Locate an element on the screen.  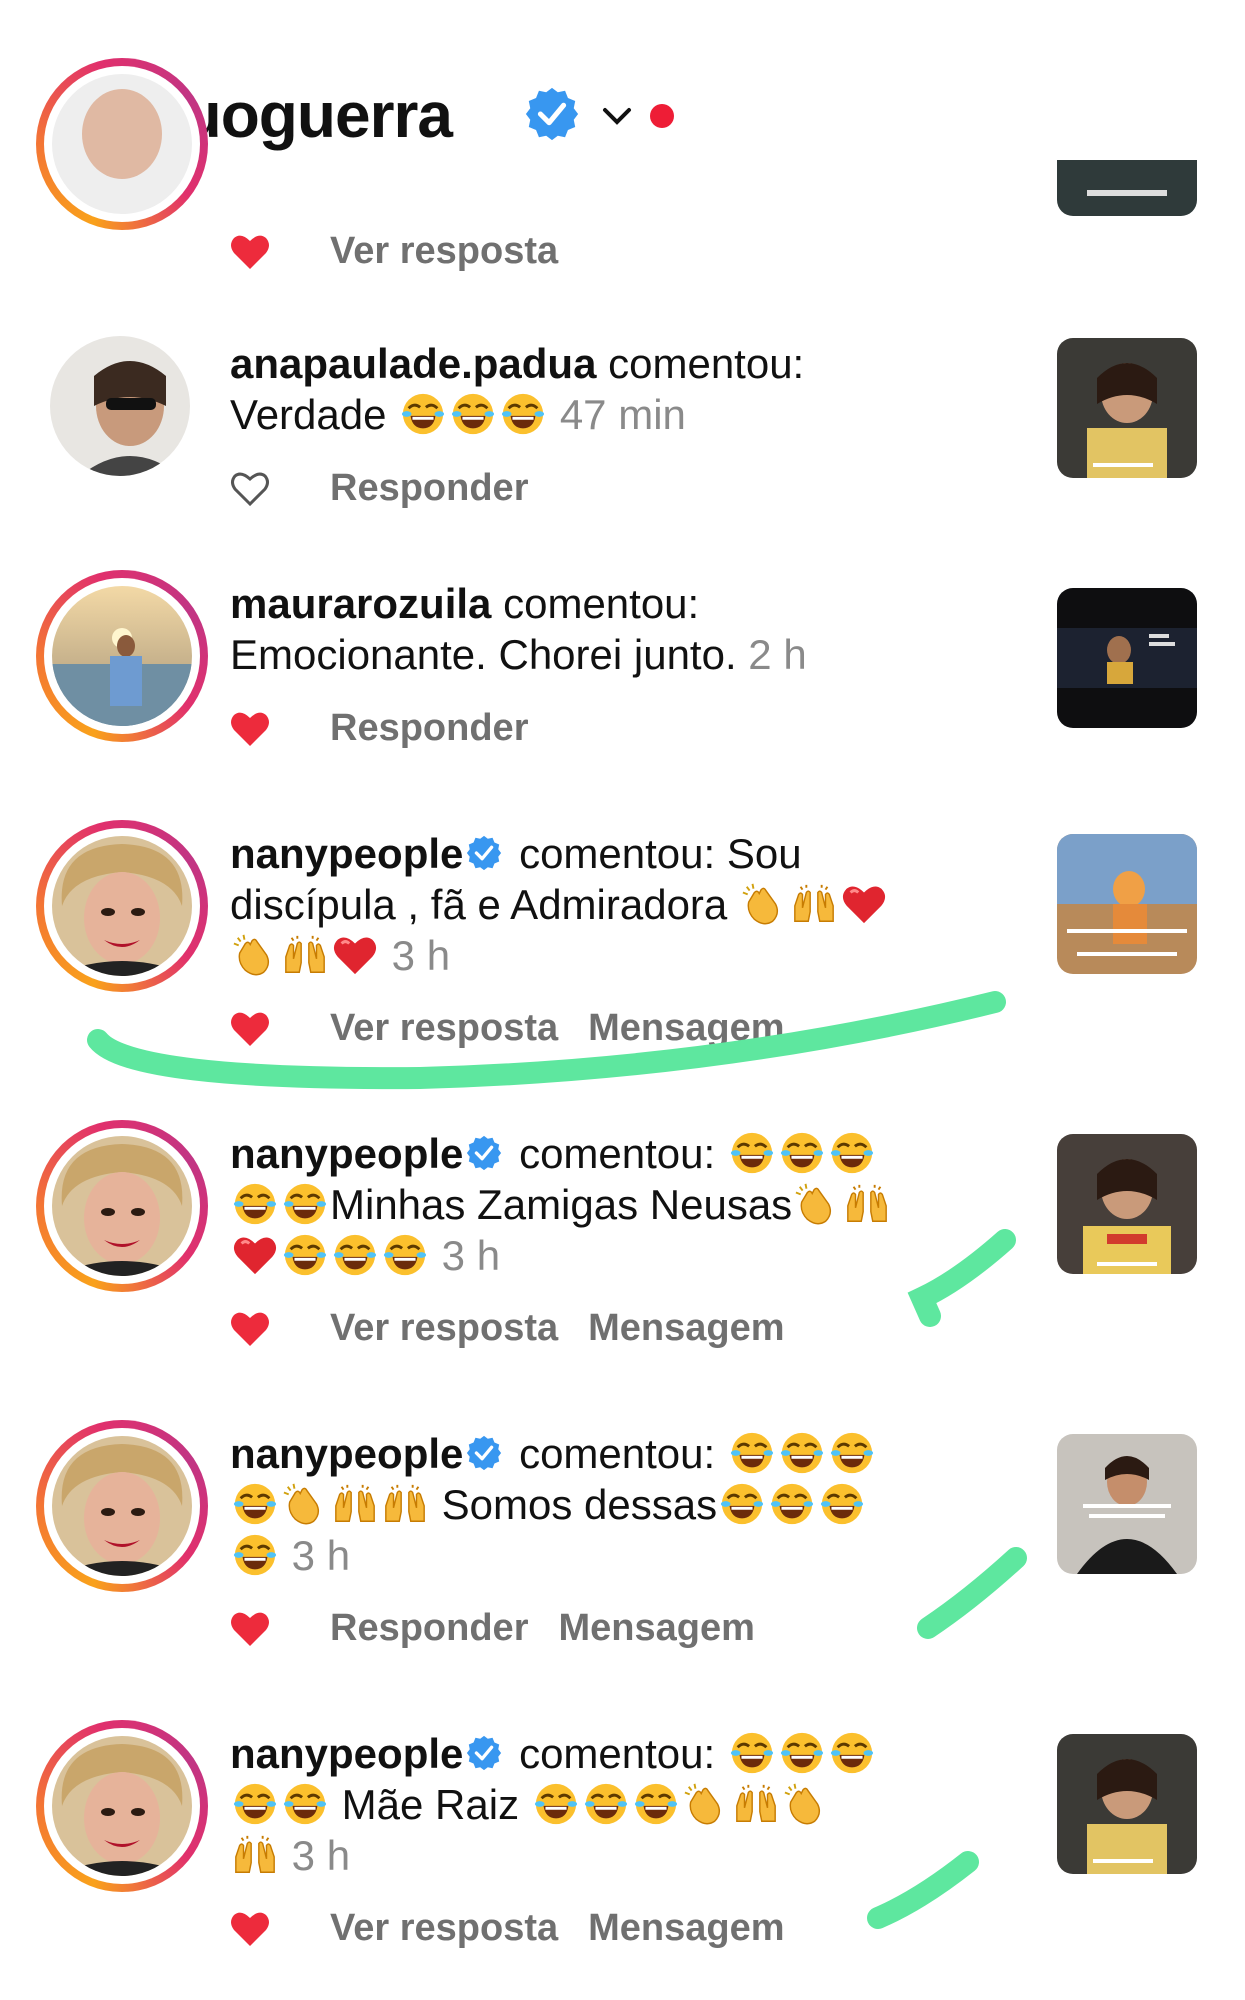
comment-body: Emocionante. Chorei junto. is located at coordinates (483, 654).